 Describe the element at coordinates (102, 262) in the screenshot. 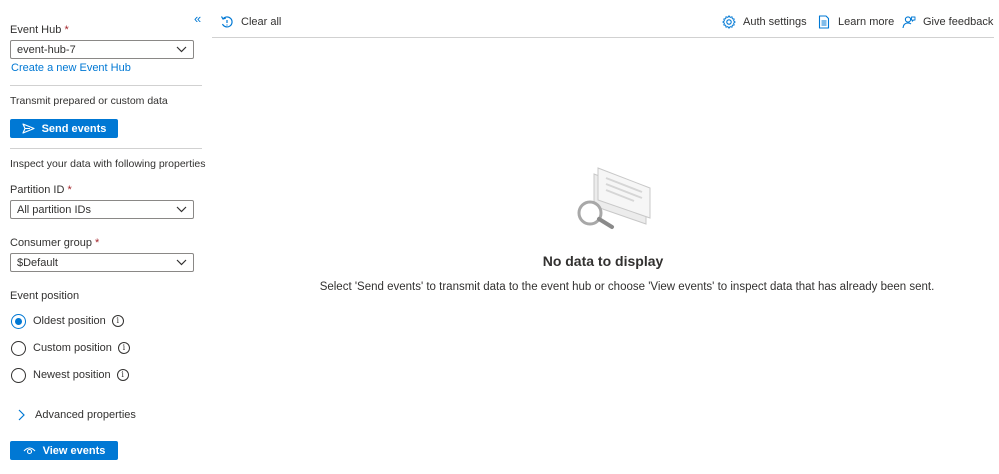

I see `consumer-group-dropdown: $Default` at that location.